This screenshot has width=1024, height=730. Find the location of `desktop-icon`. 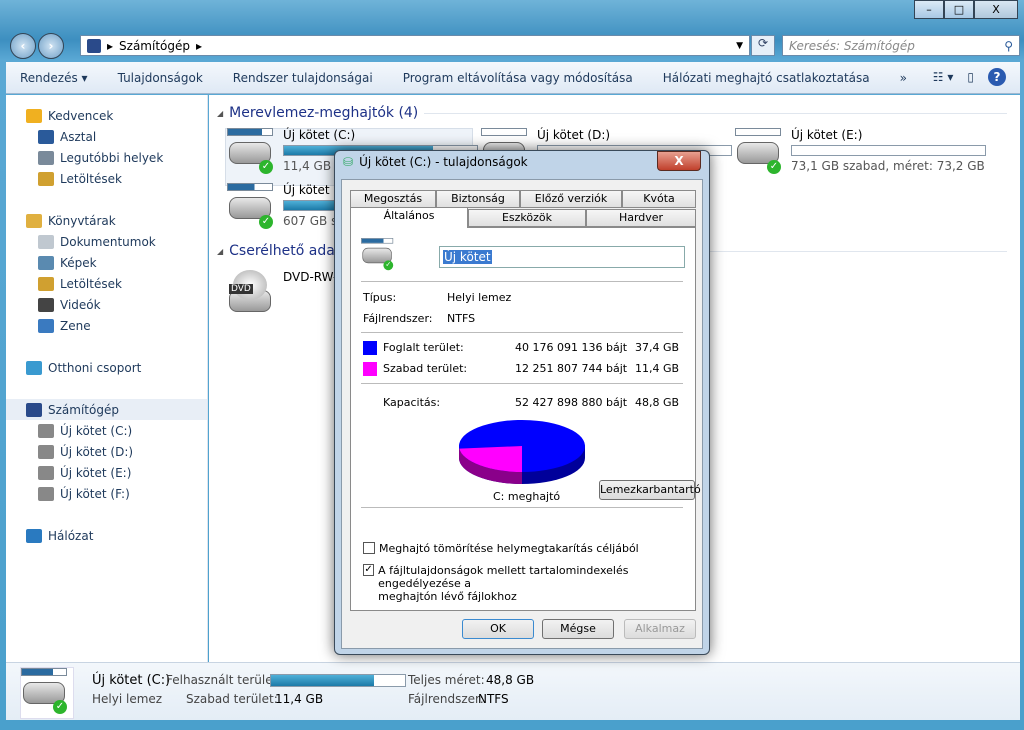

desktop-icon is located at coordinates (46, 136).